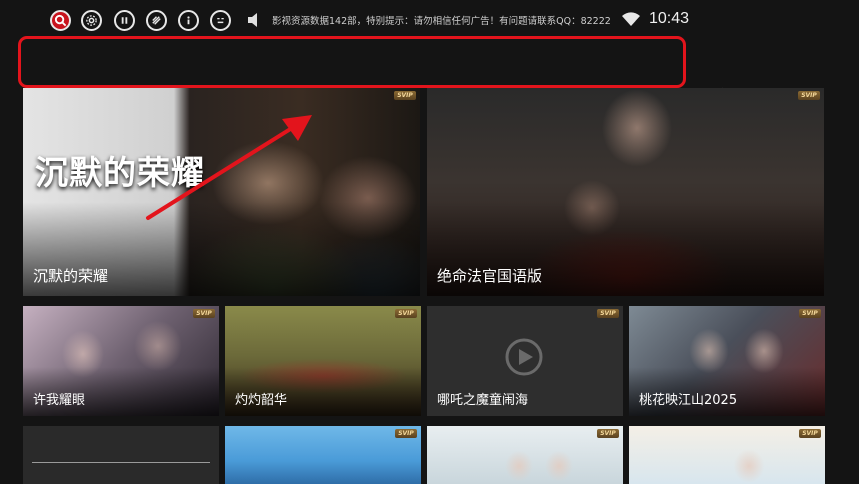  I want to click on poster-card-4: SVIP 桃花映江山2025, so click(727, 361).